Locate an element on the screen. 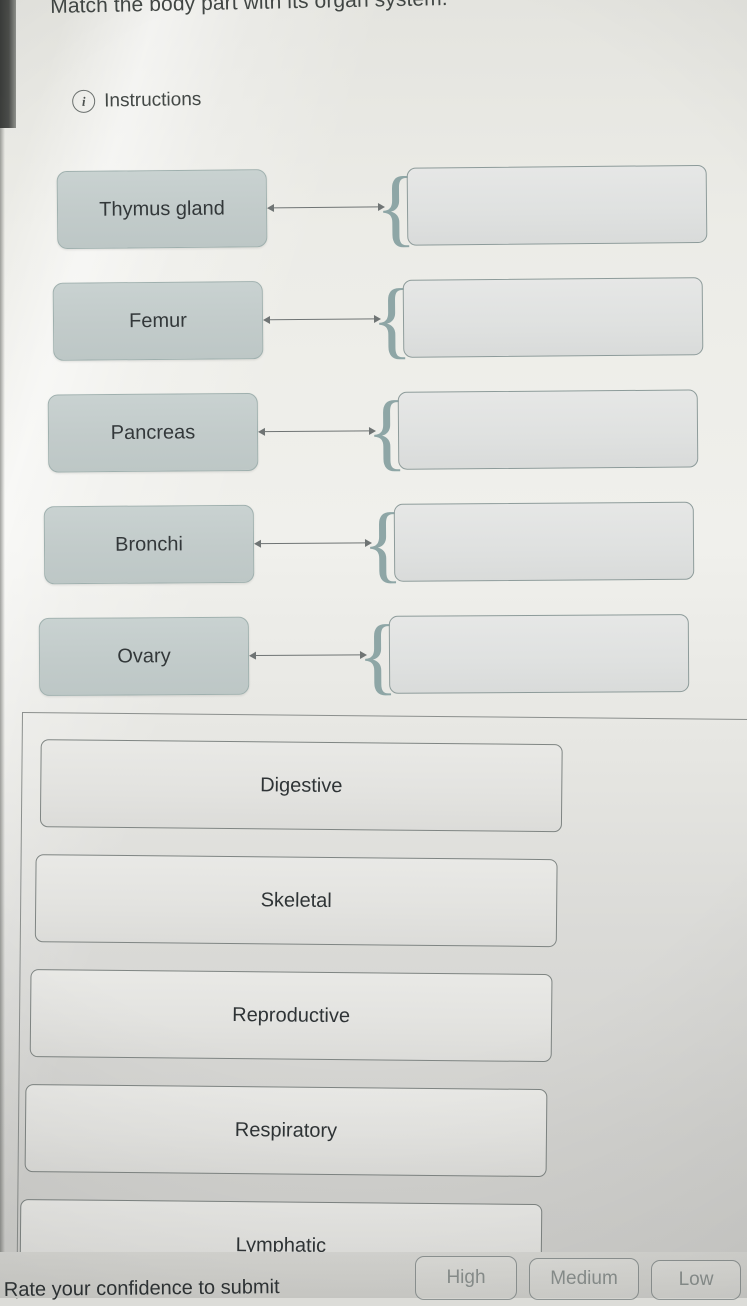 The width and height of the screenshot is (747, 1306). match-row: Ovary { is located at coordinates (364, 655).